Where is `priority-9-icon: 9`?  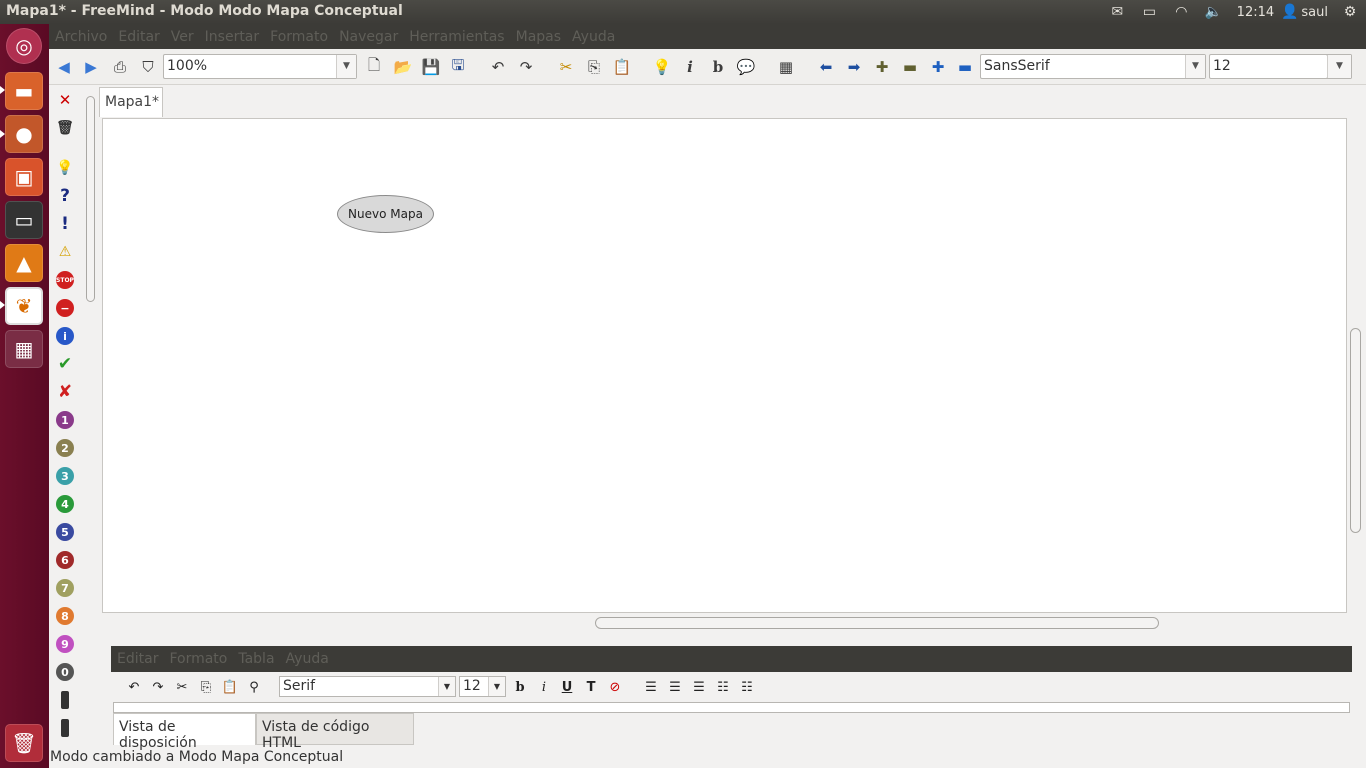 priority-9-icon: 9 is located at coordinates (65, 644).